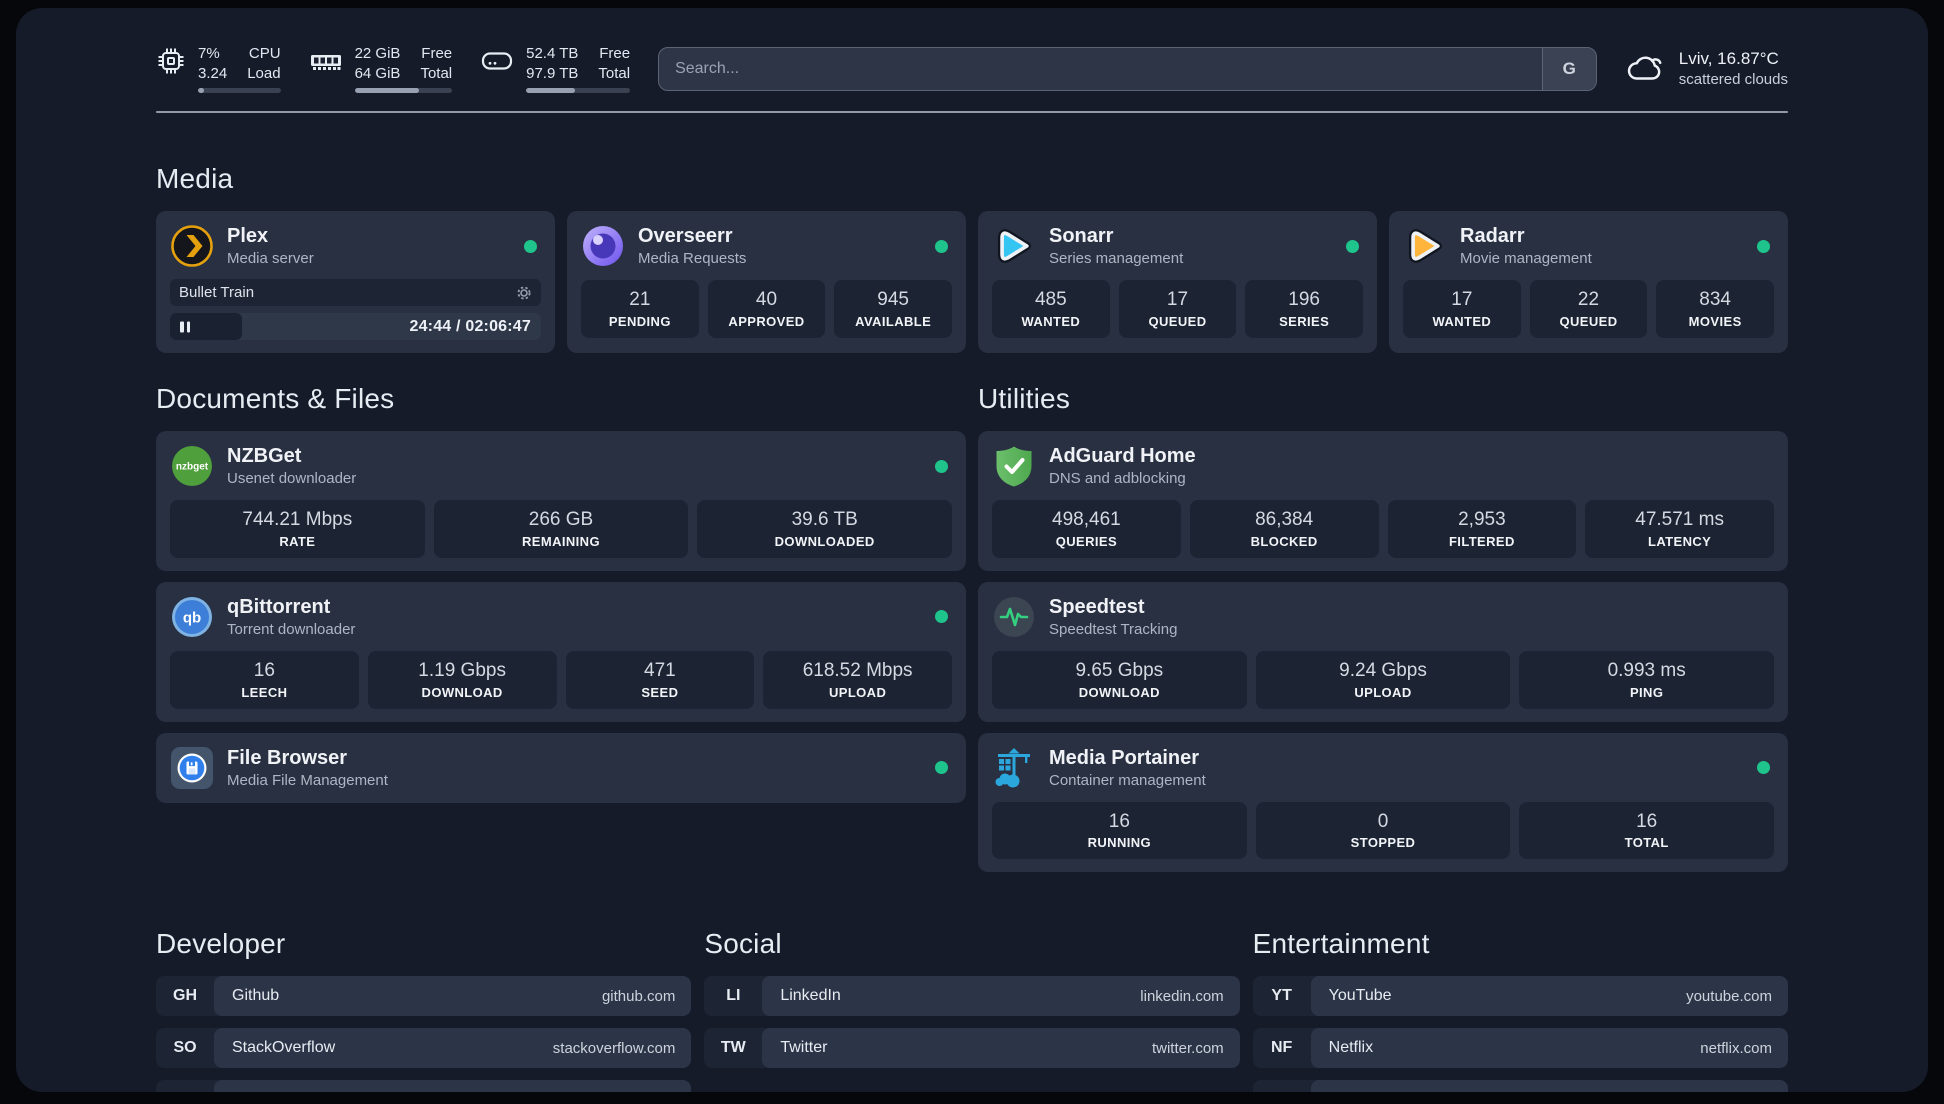  What do you see at coordinates (1304, 309) in the screenshot?
I see `stat-tile: 196 SERIES` at bounding box center [1304, 309].